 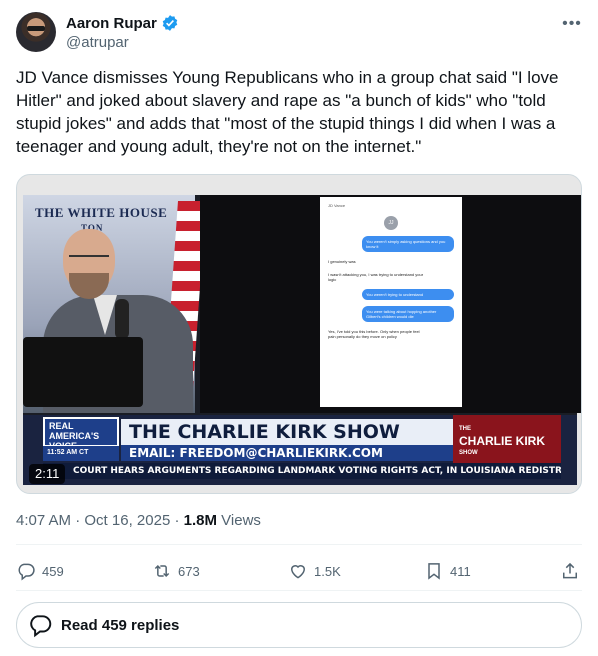 What do you see at coordinates (53, 571) in the screenshot?
I see `reply-count: 459` at bounding box center [53, 571].